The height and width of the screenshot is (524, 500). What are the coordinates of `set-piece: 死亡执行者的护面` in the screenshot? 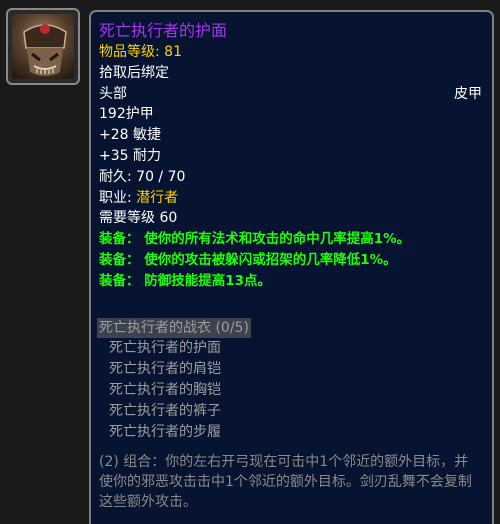 It's located at (165, 348).